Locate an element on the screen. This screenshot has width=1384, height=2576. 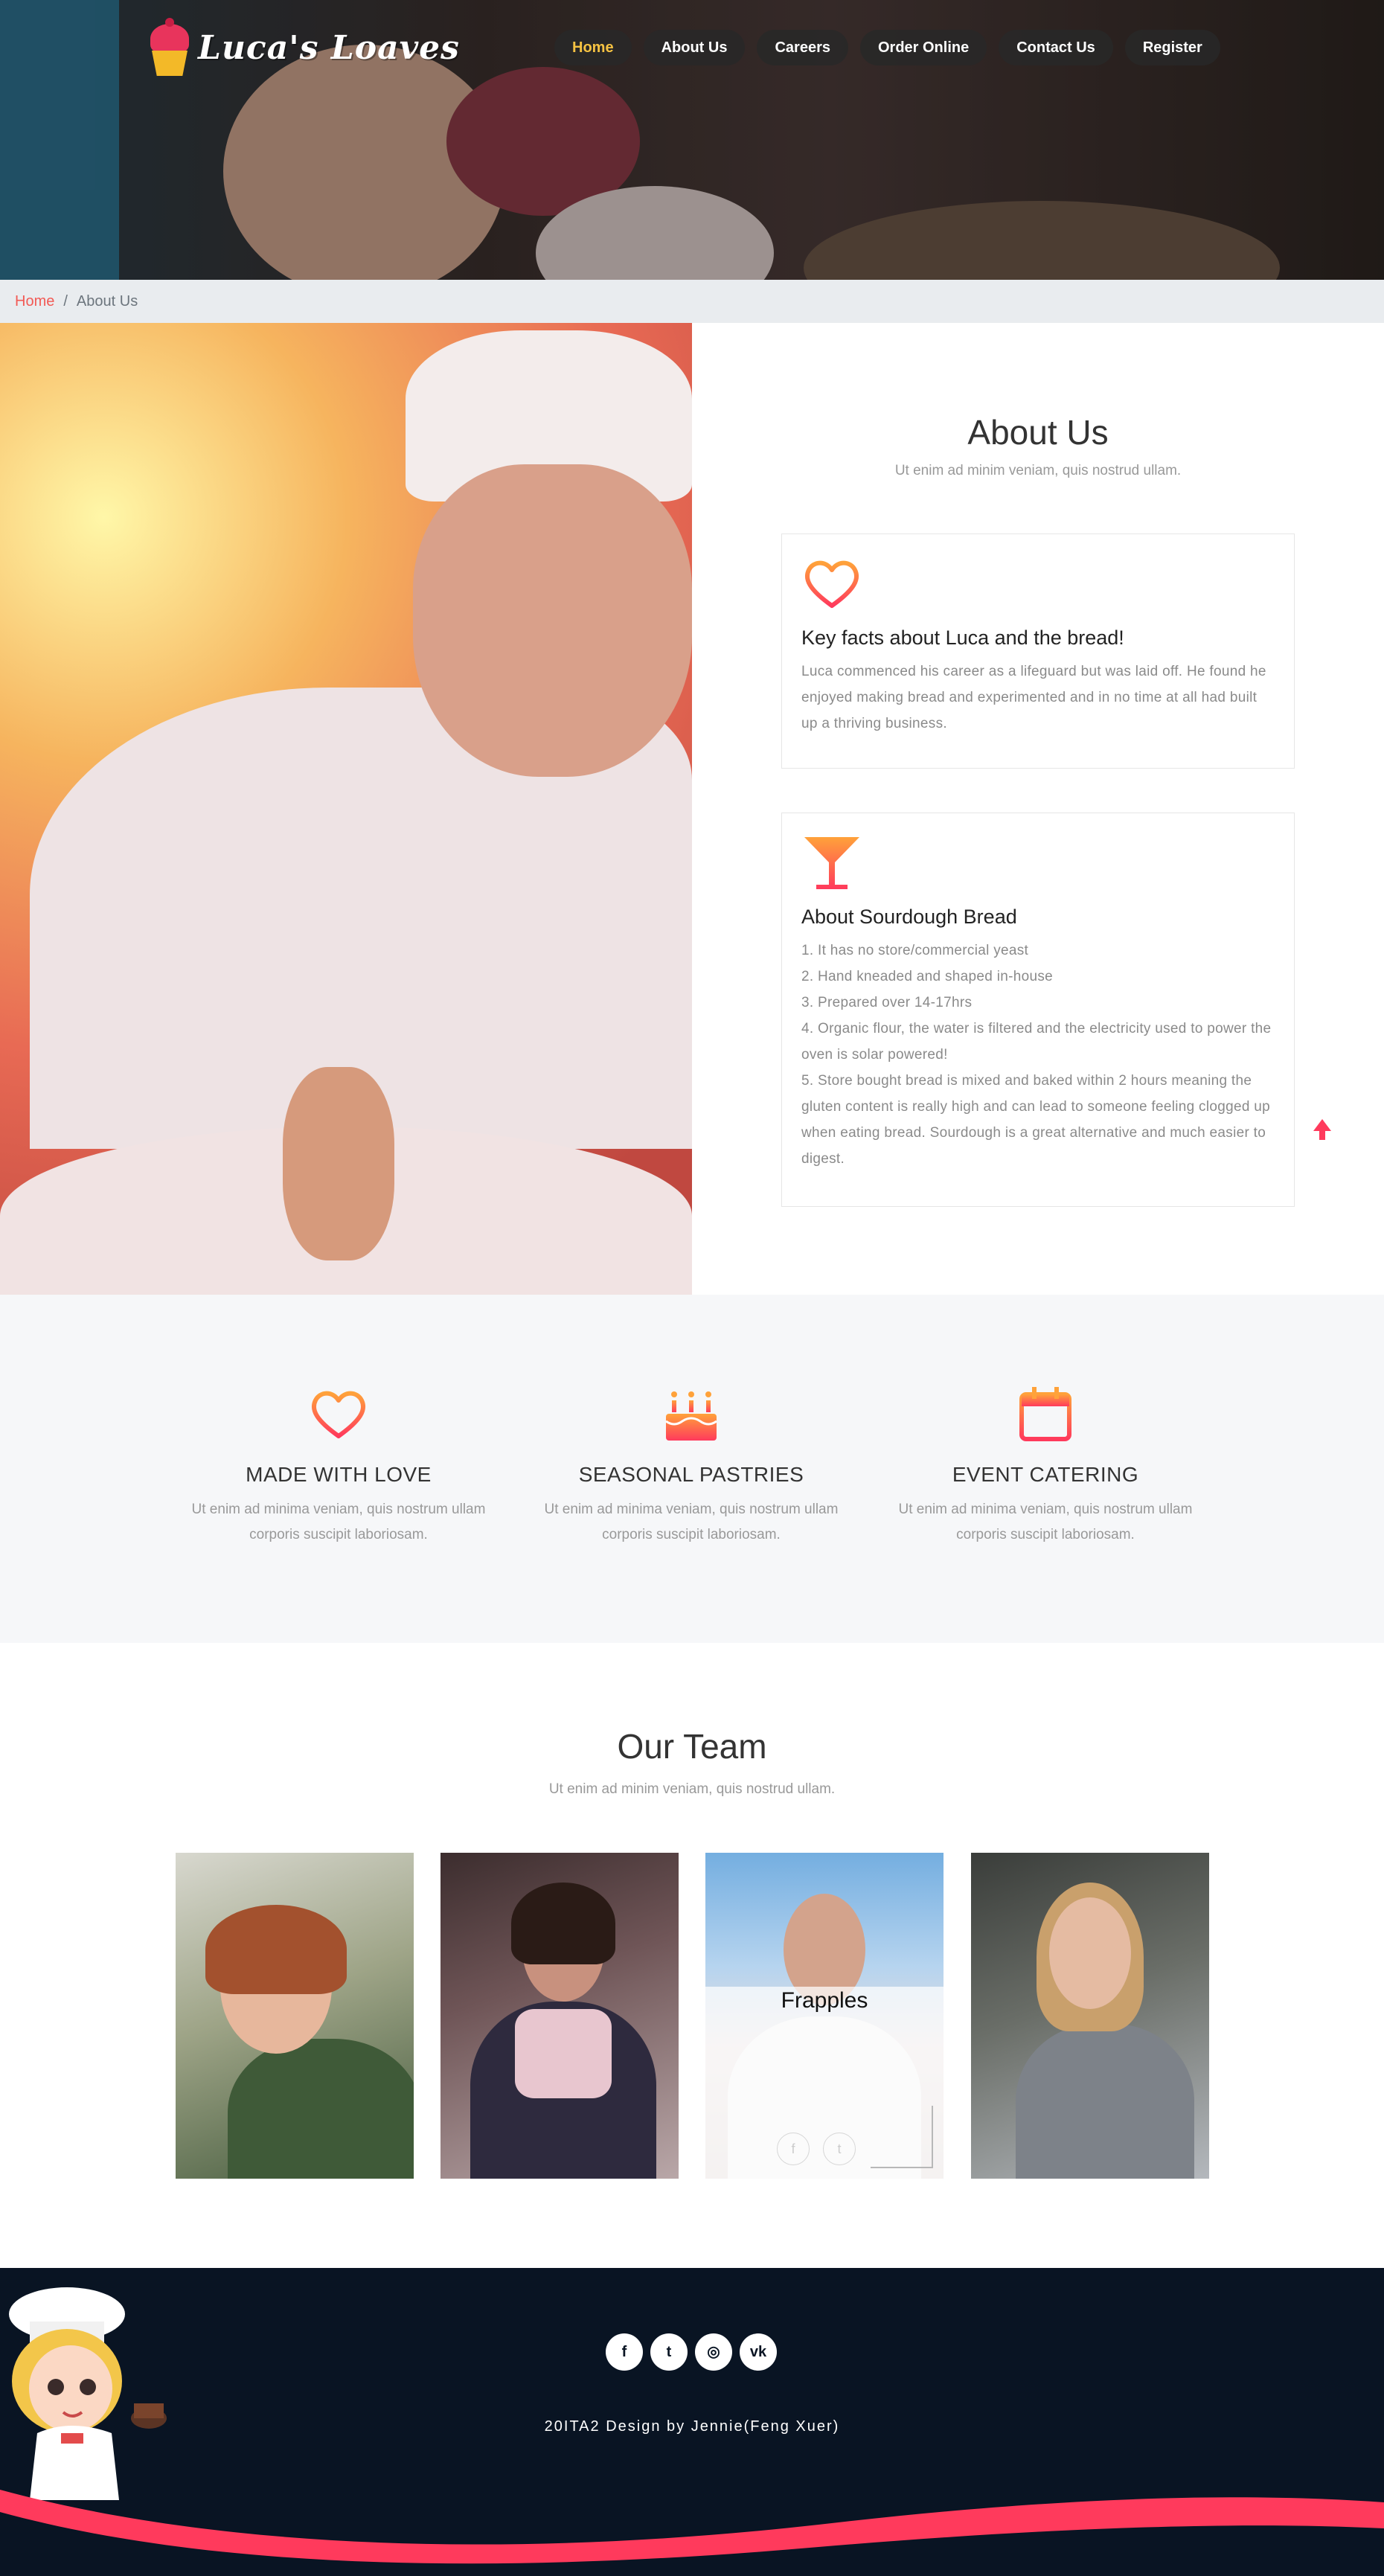
footer-social-links: f t ◎ vk is located at coordinates (691, 2352).